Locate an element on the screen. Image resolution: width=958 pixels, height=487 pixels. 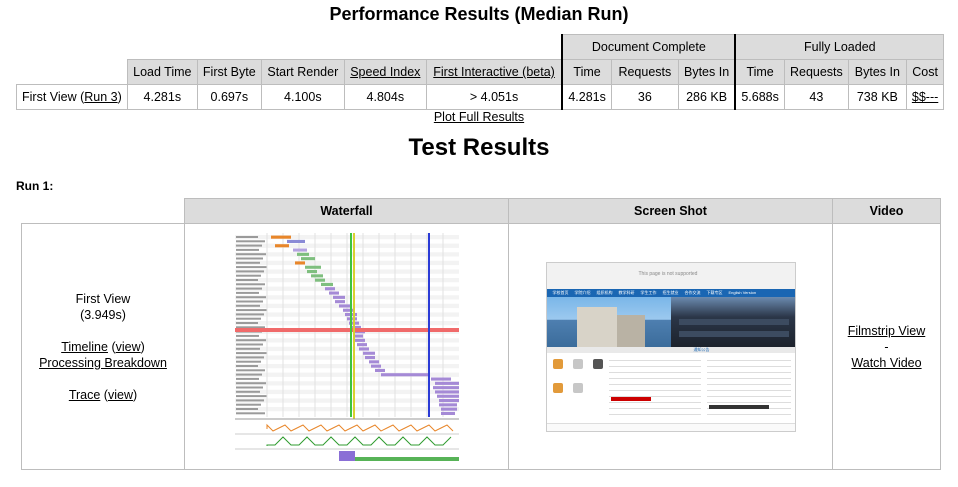
screenshot-content is located at coordinates (670, 387).